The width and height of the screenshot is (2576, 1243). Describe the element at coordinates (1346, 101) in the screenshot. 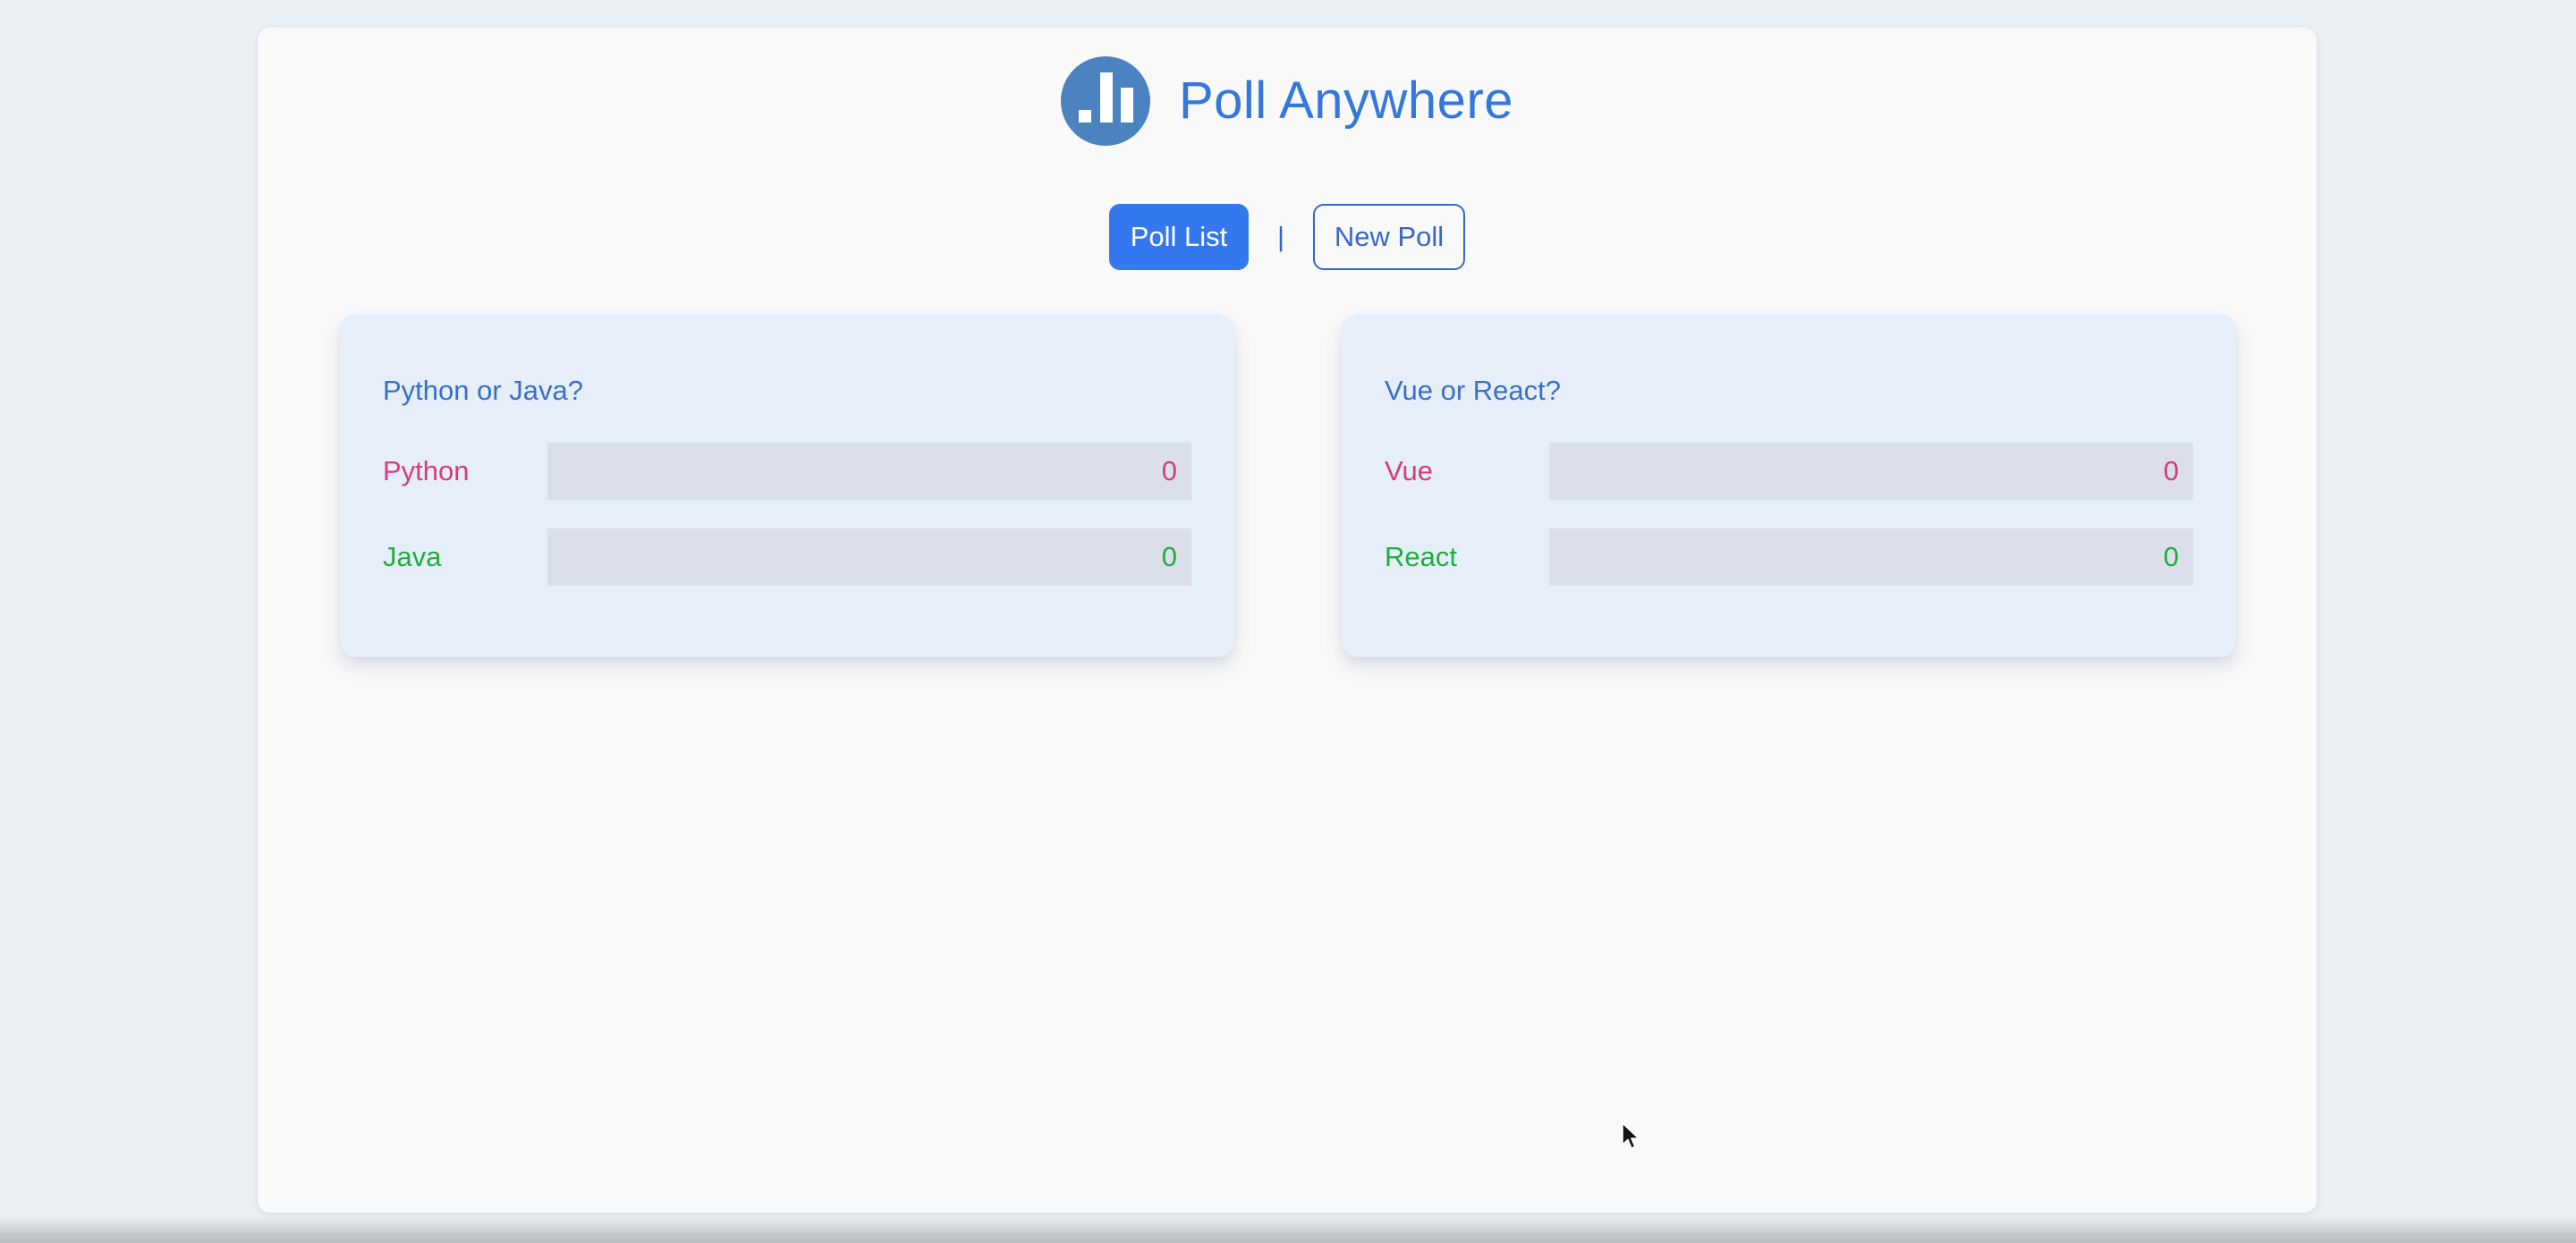

I see `app-title: Poll Anywhere` at that location.